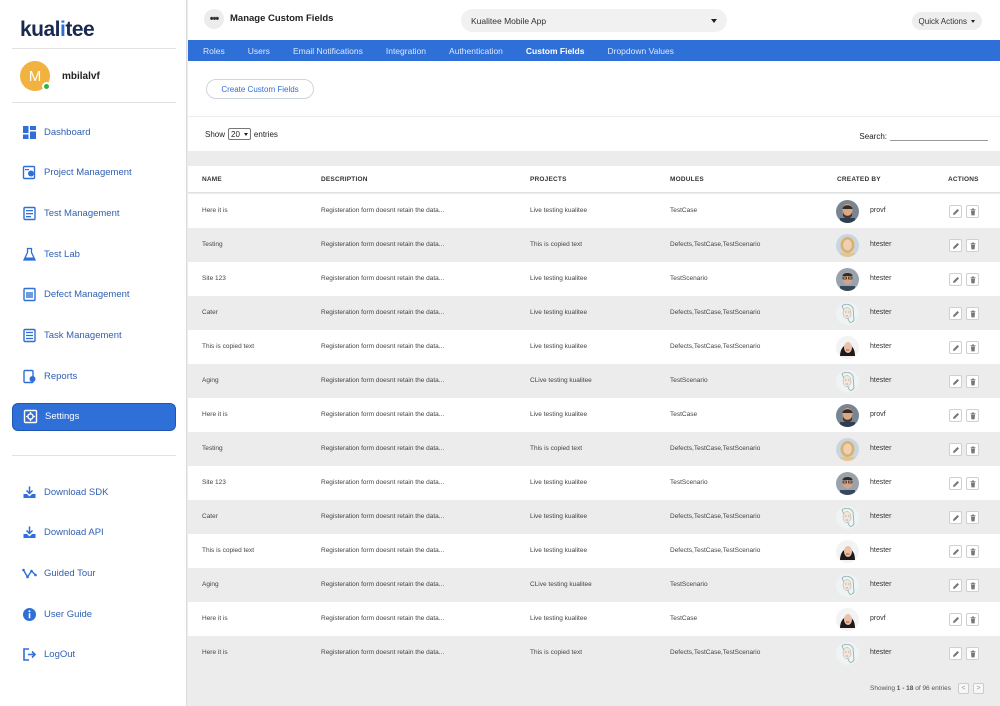  What do you see at coordinates (94, 655) in the screenshot?
I see `sidebar-item-logout: LogOut` at bounding box center [94, 655].